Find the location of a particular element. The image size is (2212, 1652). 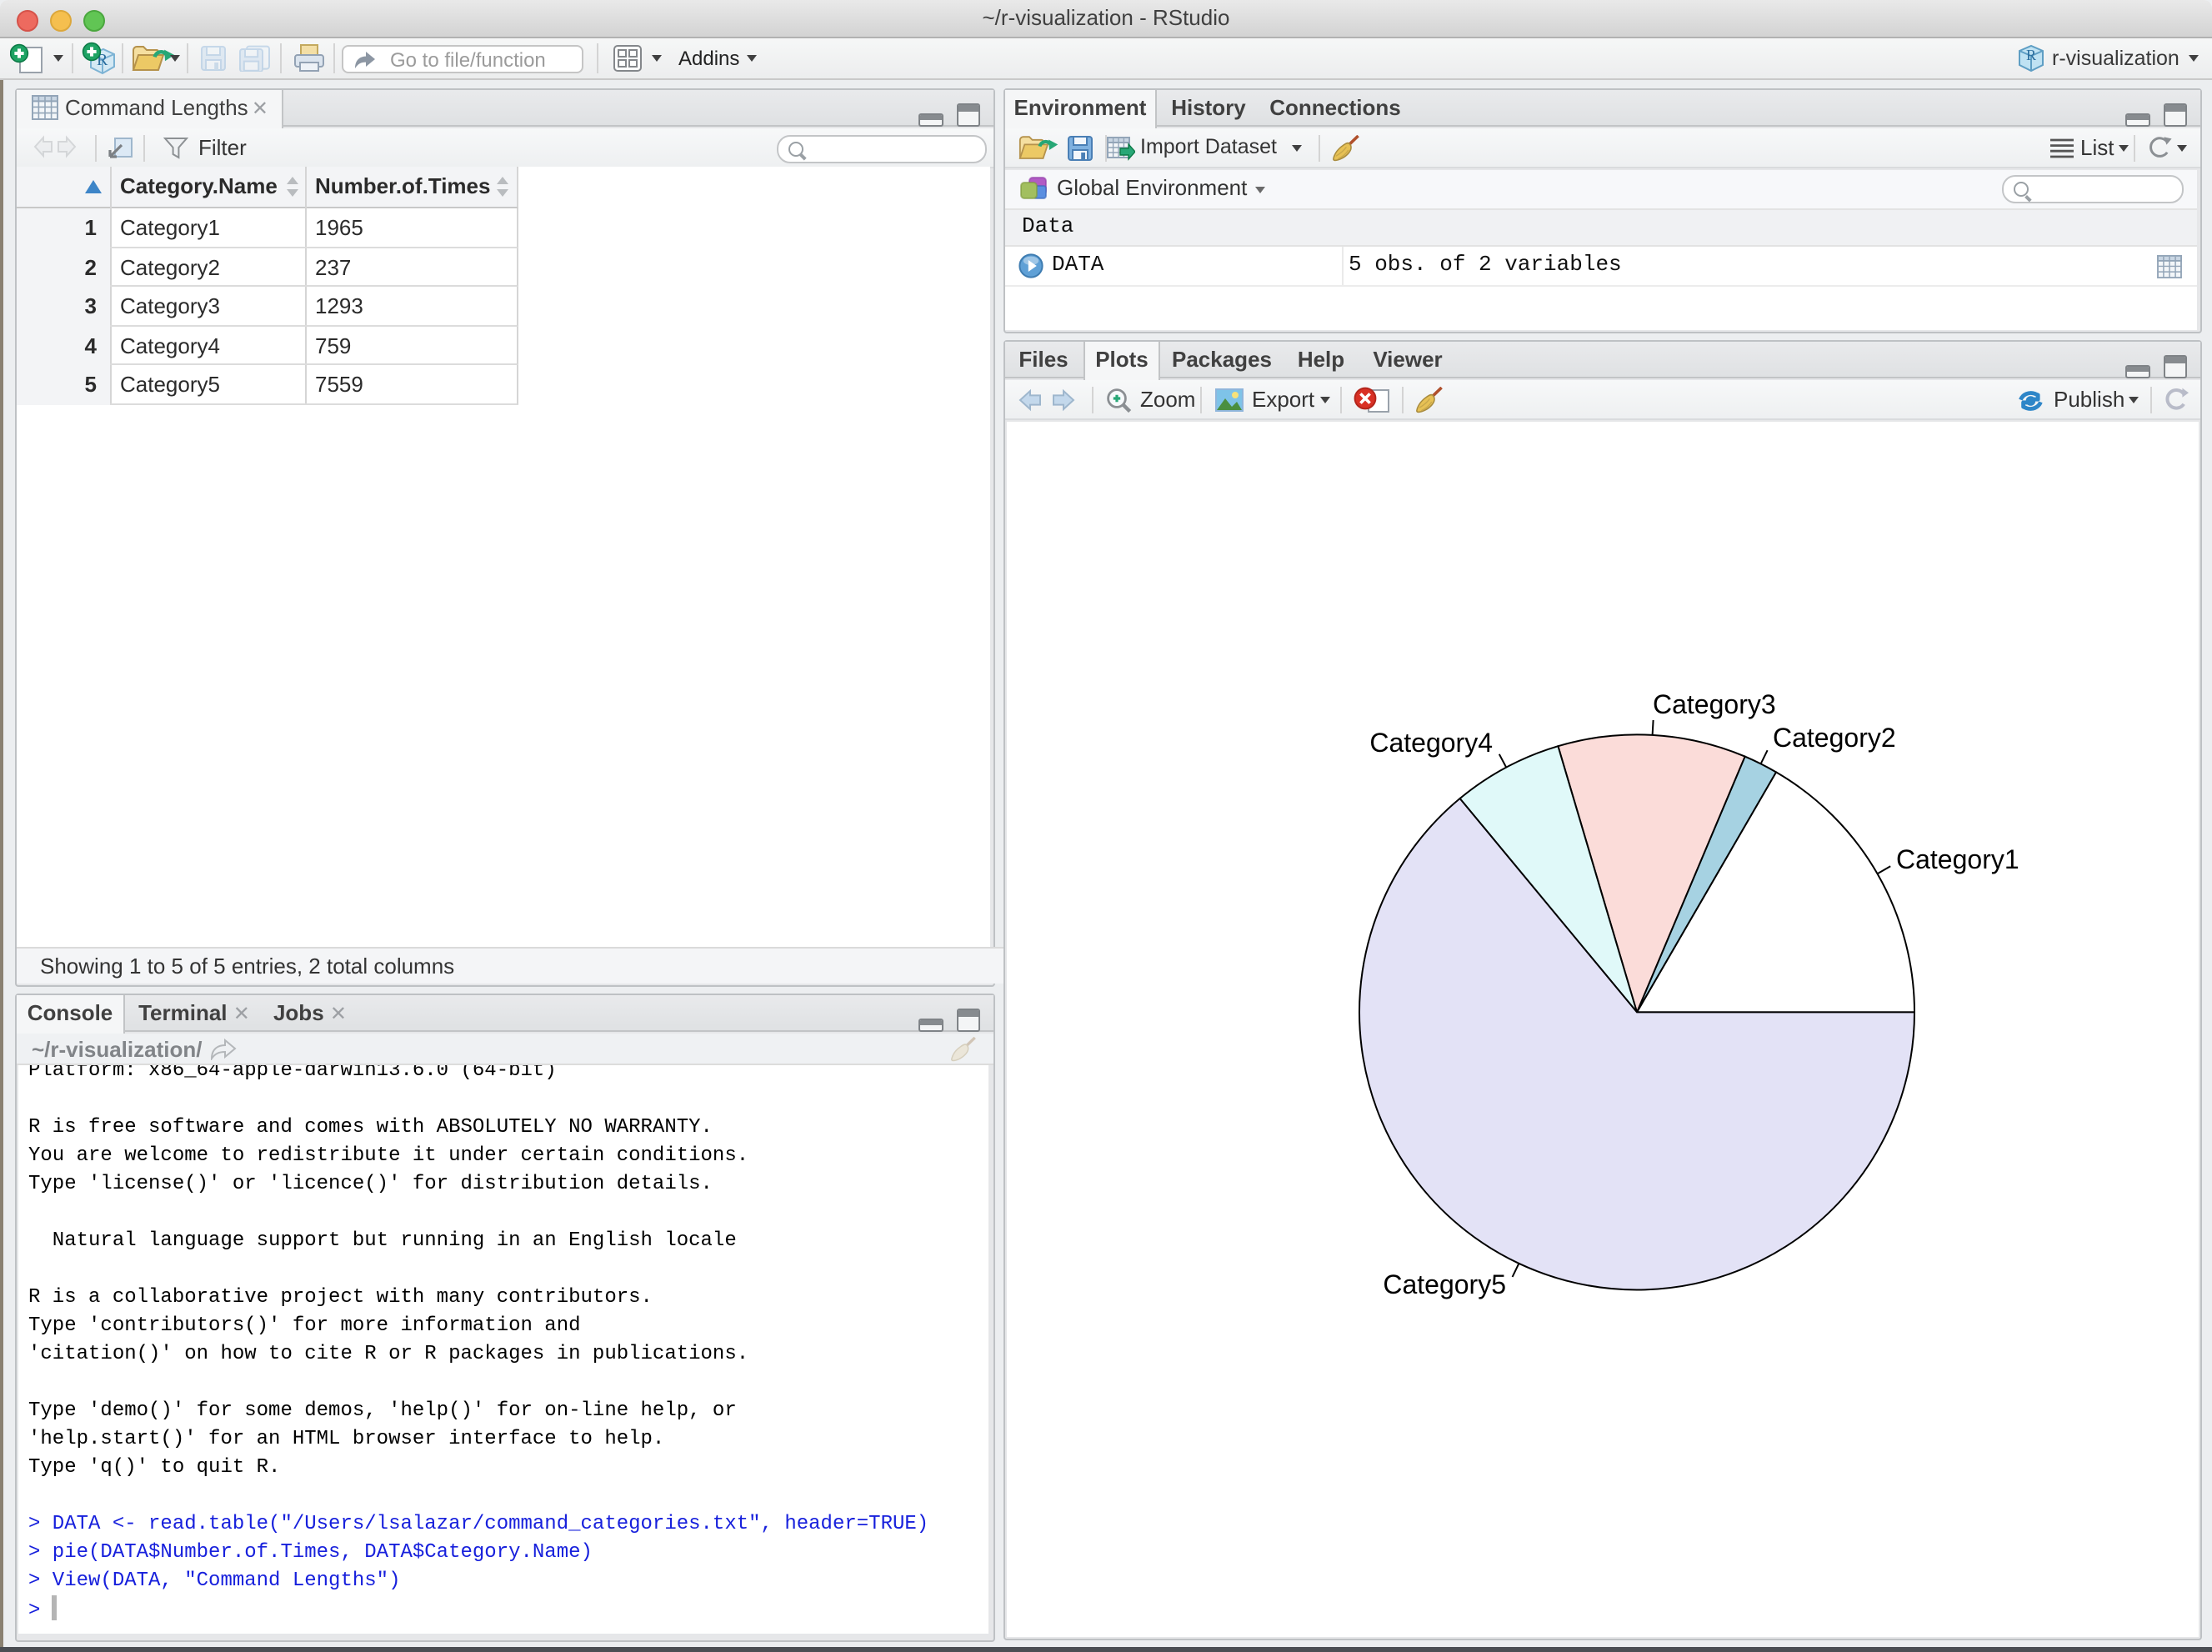

svg-text: Category1 is located at coordinates (1958, 859).